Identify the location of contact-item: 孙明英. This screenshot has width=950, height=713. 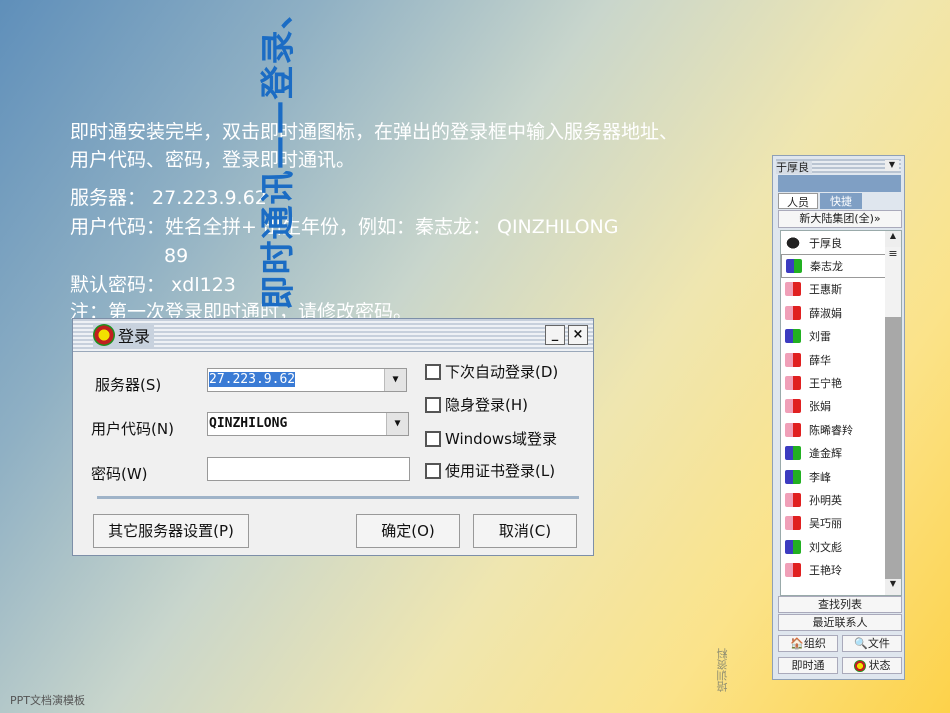
(841, 499).